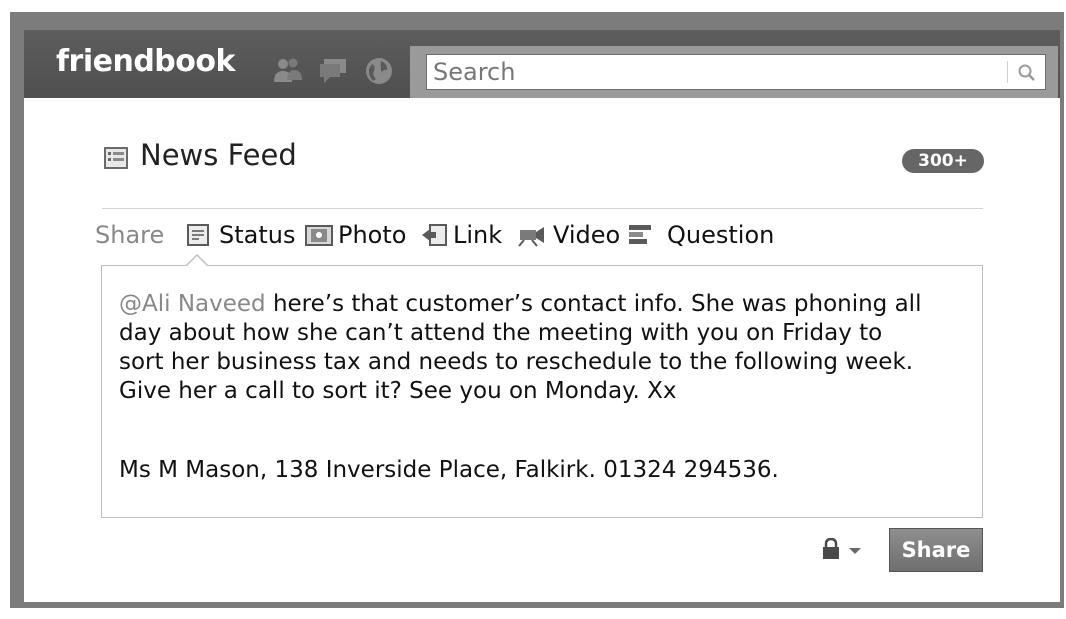 The width and height of the screenshot is (1066, 619). What do you see at coordinates (542, 208) in the screenshot?
I see `header-divider` at bounding box center [542, 208].